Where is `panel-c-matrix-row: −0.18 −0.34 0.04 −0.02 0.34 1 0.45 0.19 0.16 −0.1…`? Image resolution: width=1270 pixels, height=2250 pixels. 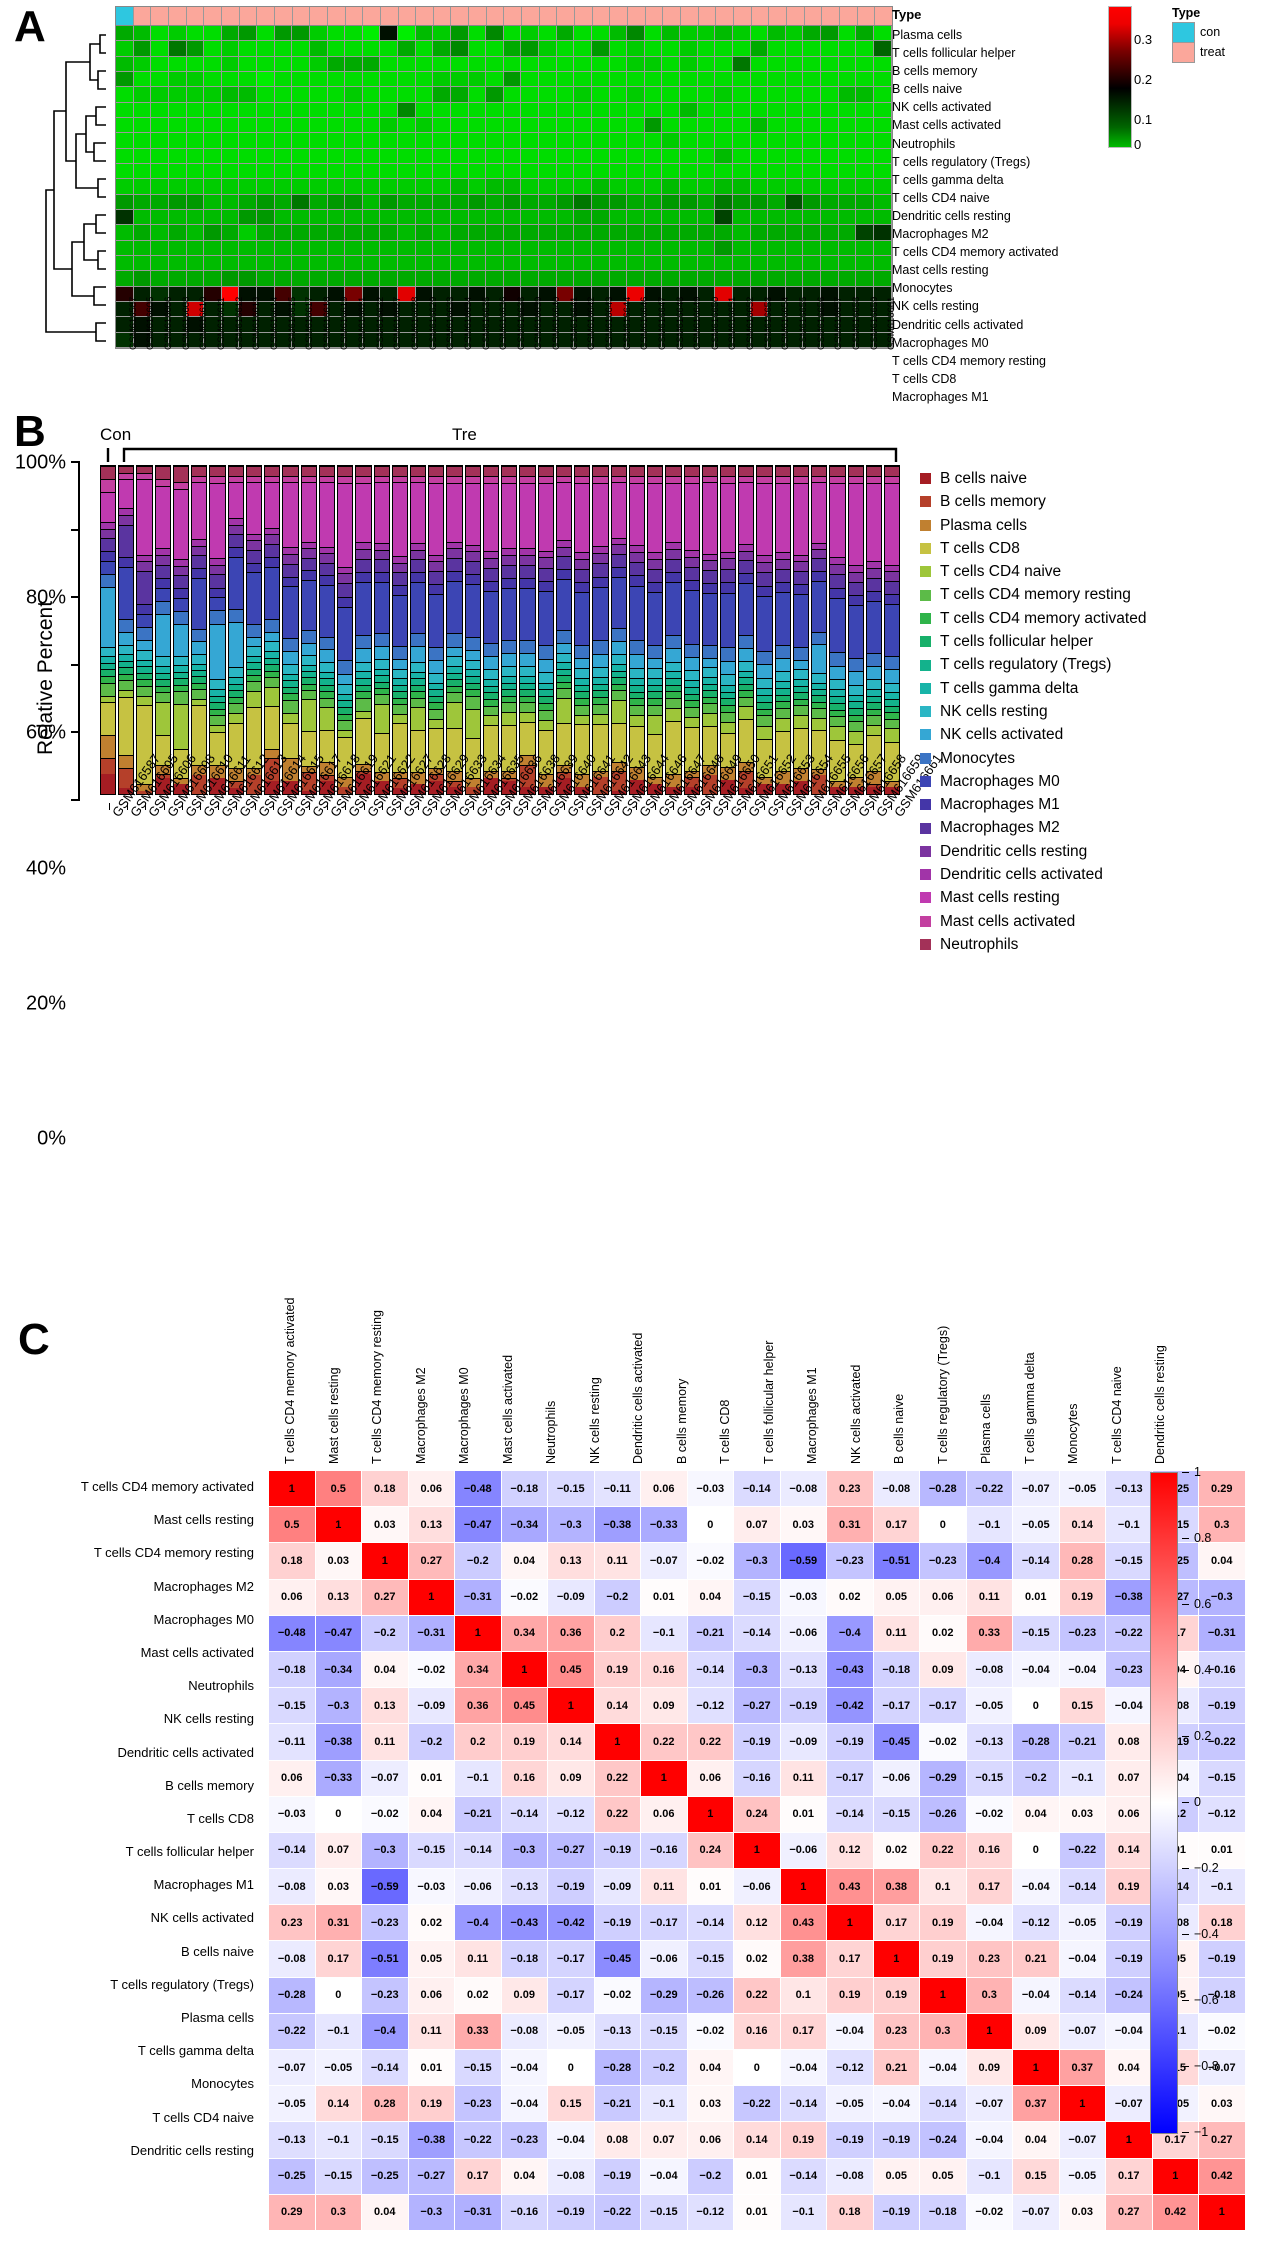
panel-c-matrix-row: −0.18 −0.34 0.04 −0.02 0.34 1 0.45 0.19 0.16 −0.1… is located at coordinates (757, 1669).